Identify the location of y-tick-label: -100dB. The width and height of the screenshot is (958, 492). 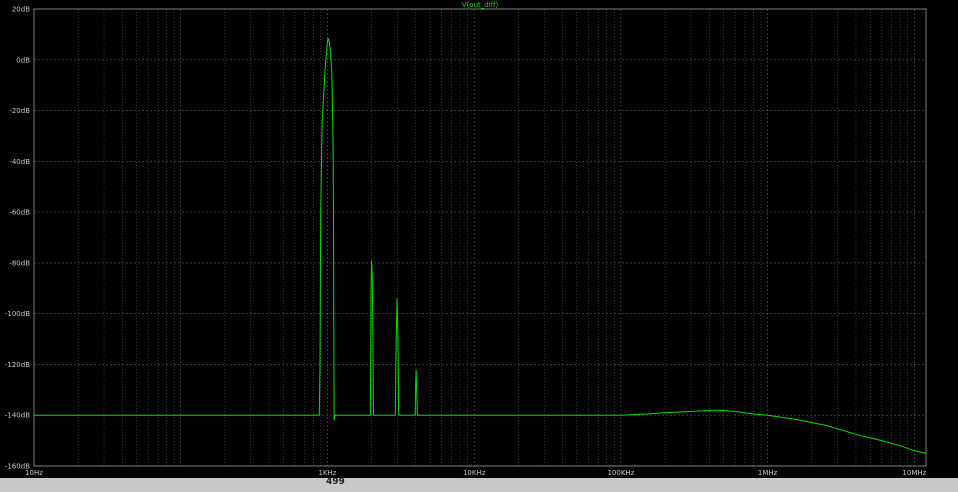
(17, 314).